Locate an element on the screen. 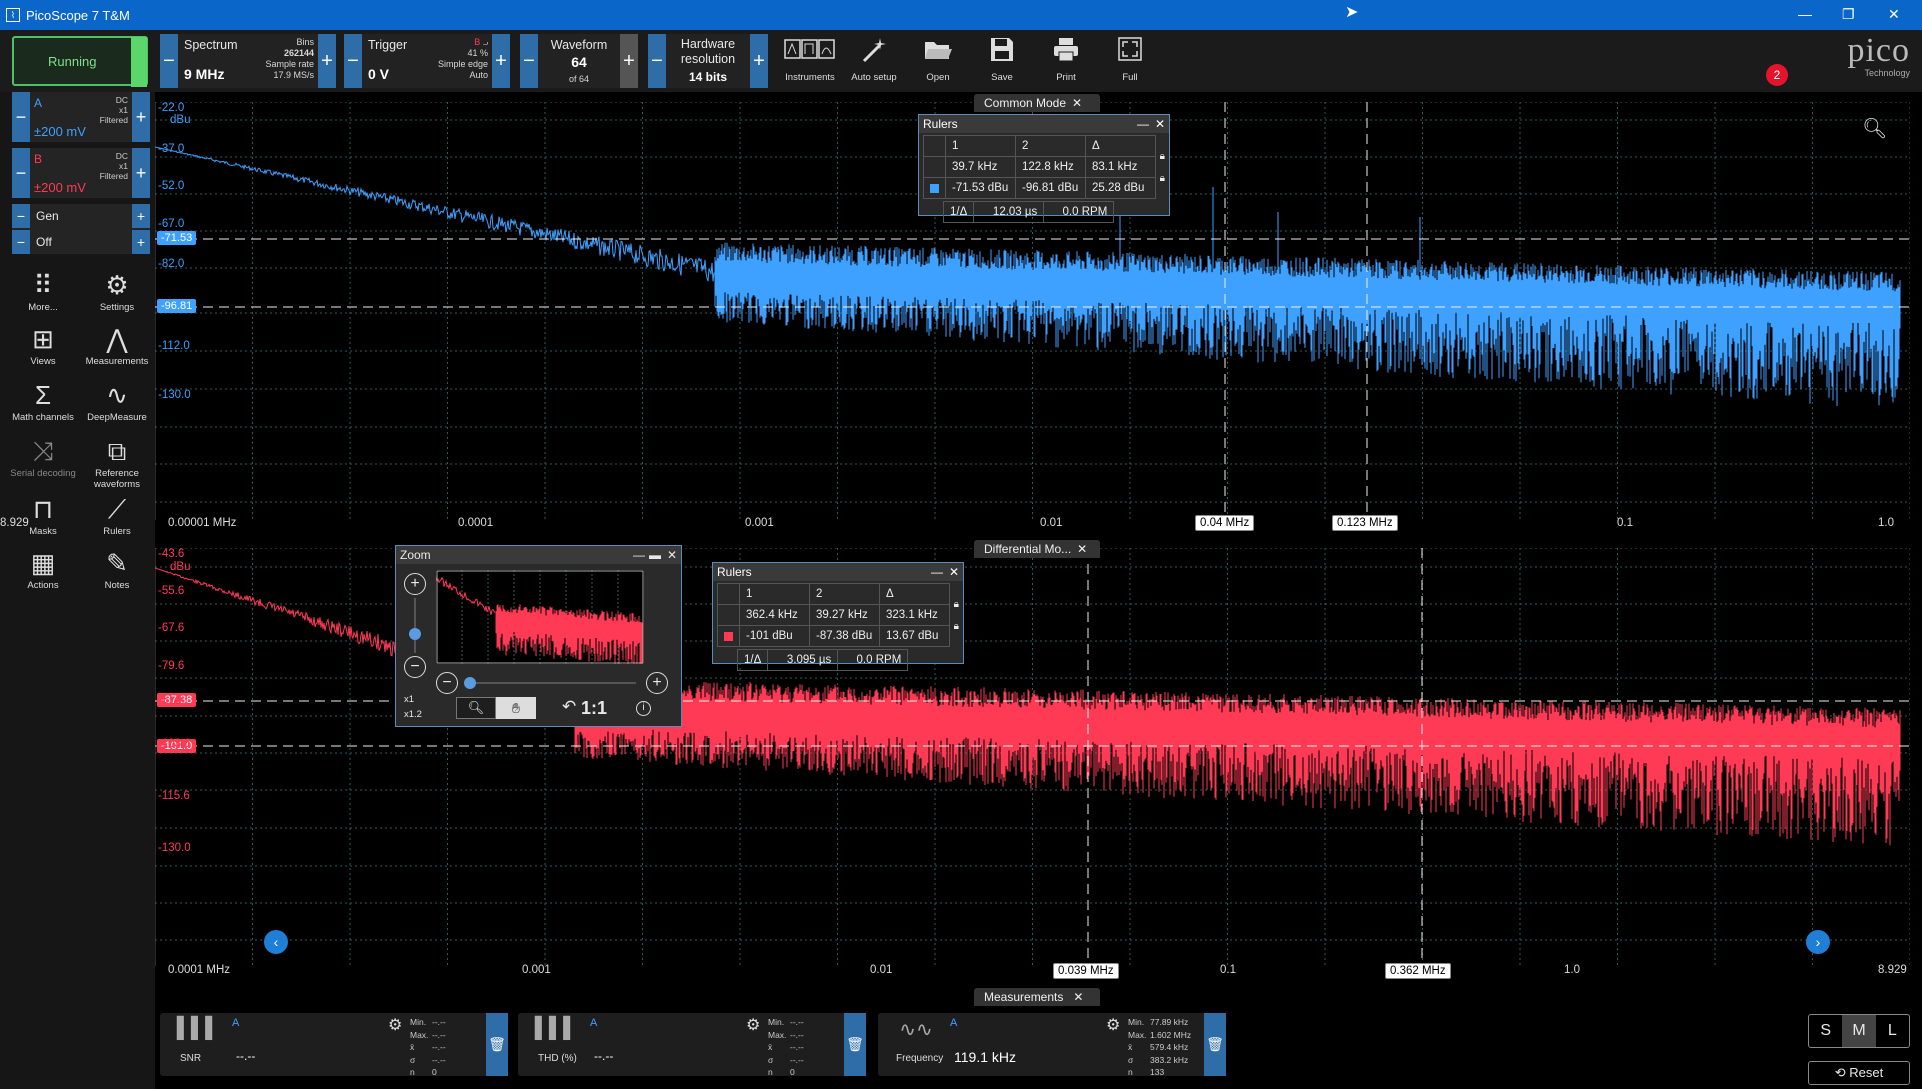 The height and width of the screenshot is (1089, 1922). trigger-value: 0 V is located at coordinates (378, 74).